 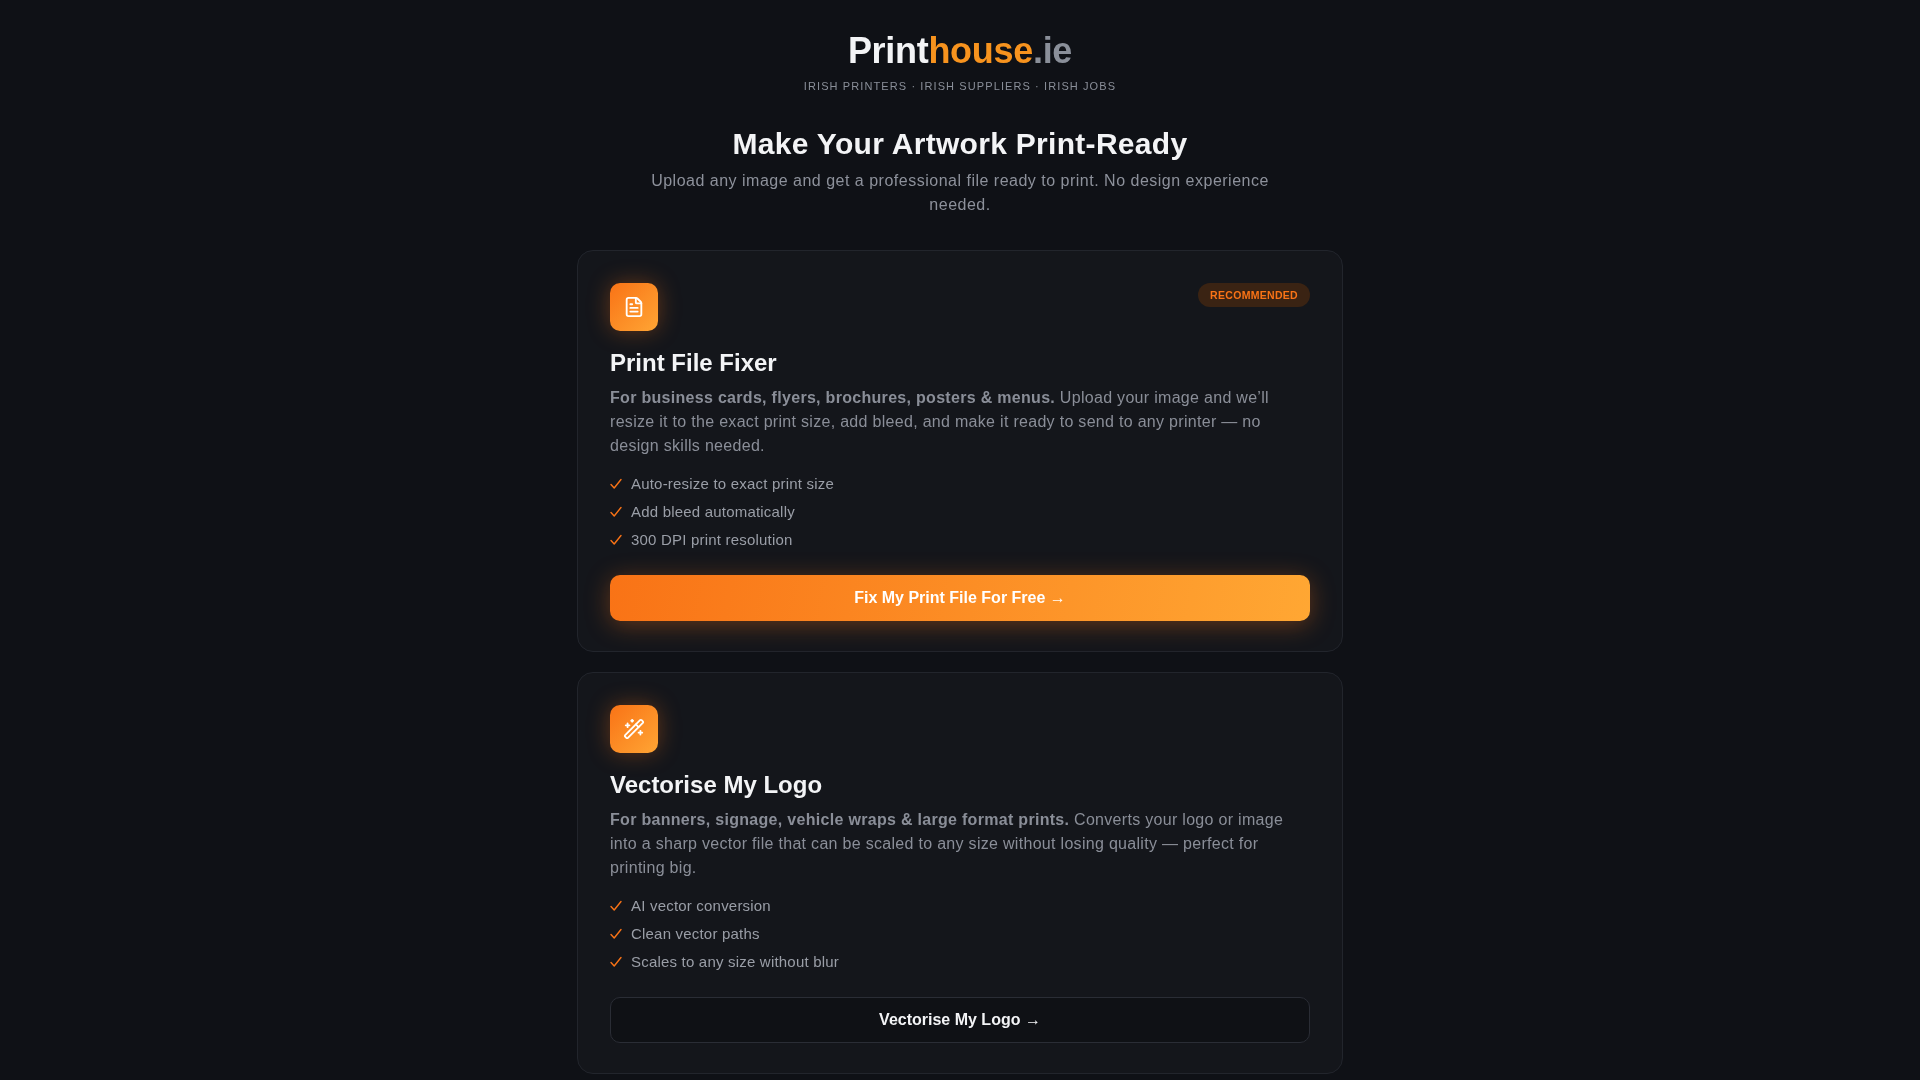 What do you see at coordinates (960, 193) in the screenshot?
I see `page-subtitle: Upload any image and get a professional file ready to print. No design experience needed.` at bounding box center [960, 193].